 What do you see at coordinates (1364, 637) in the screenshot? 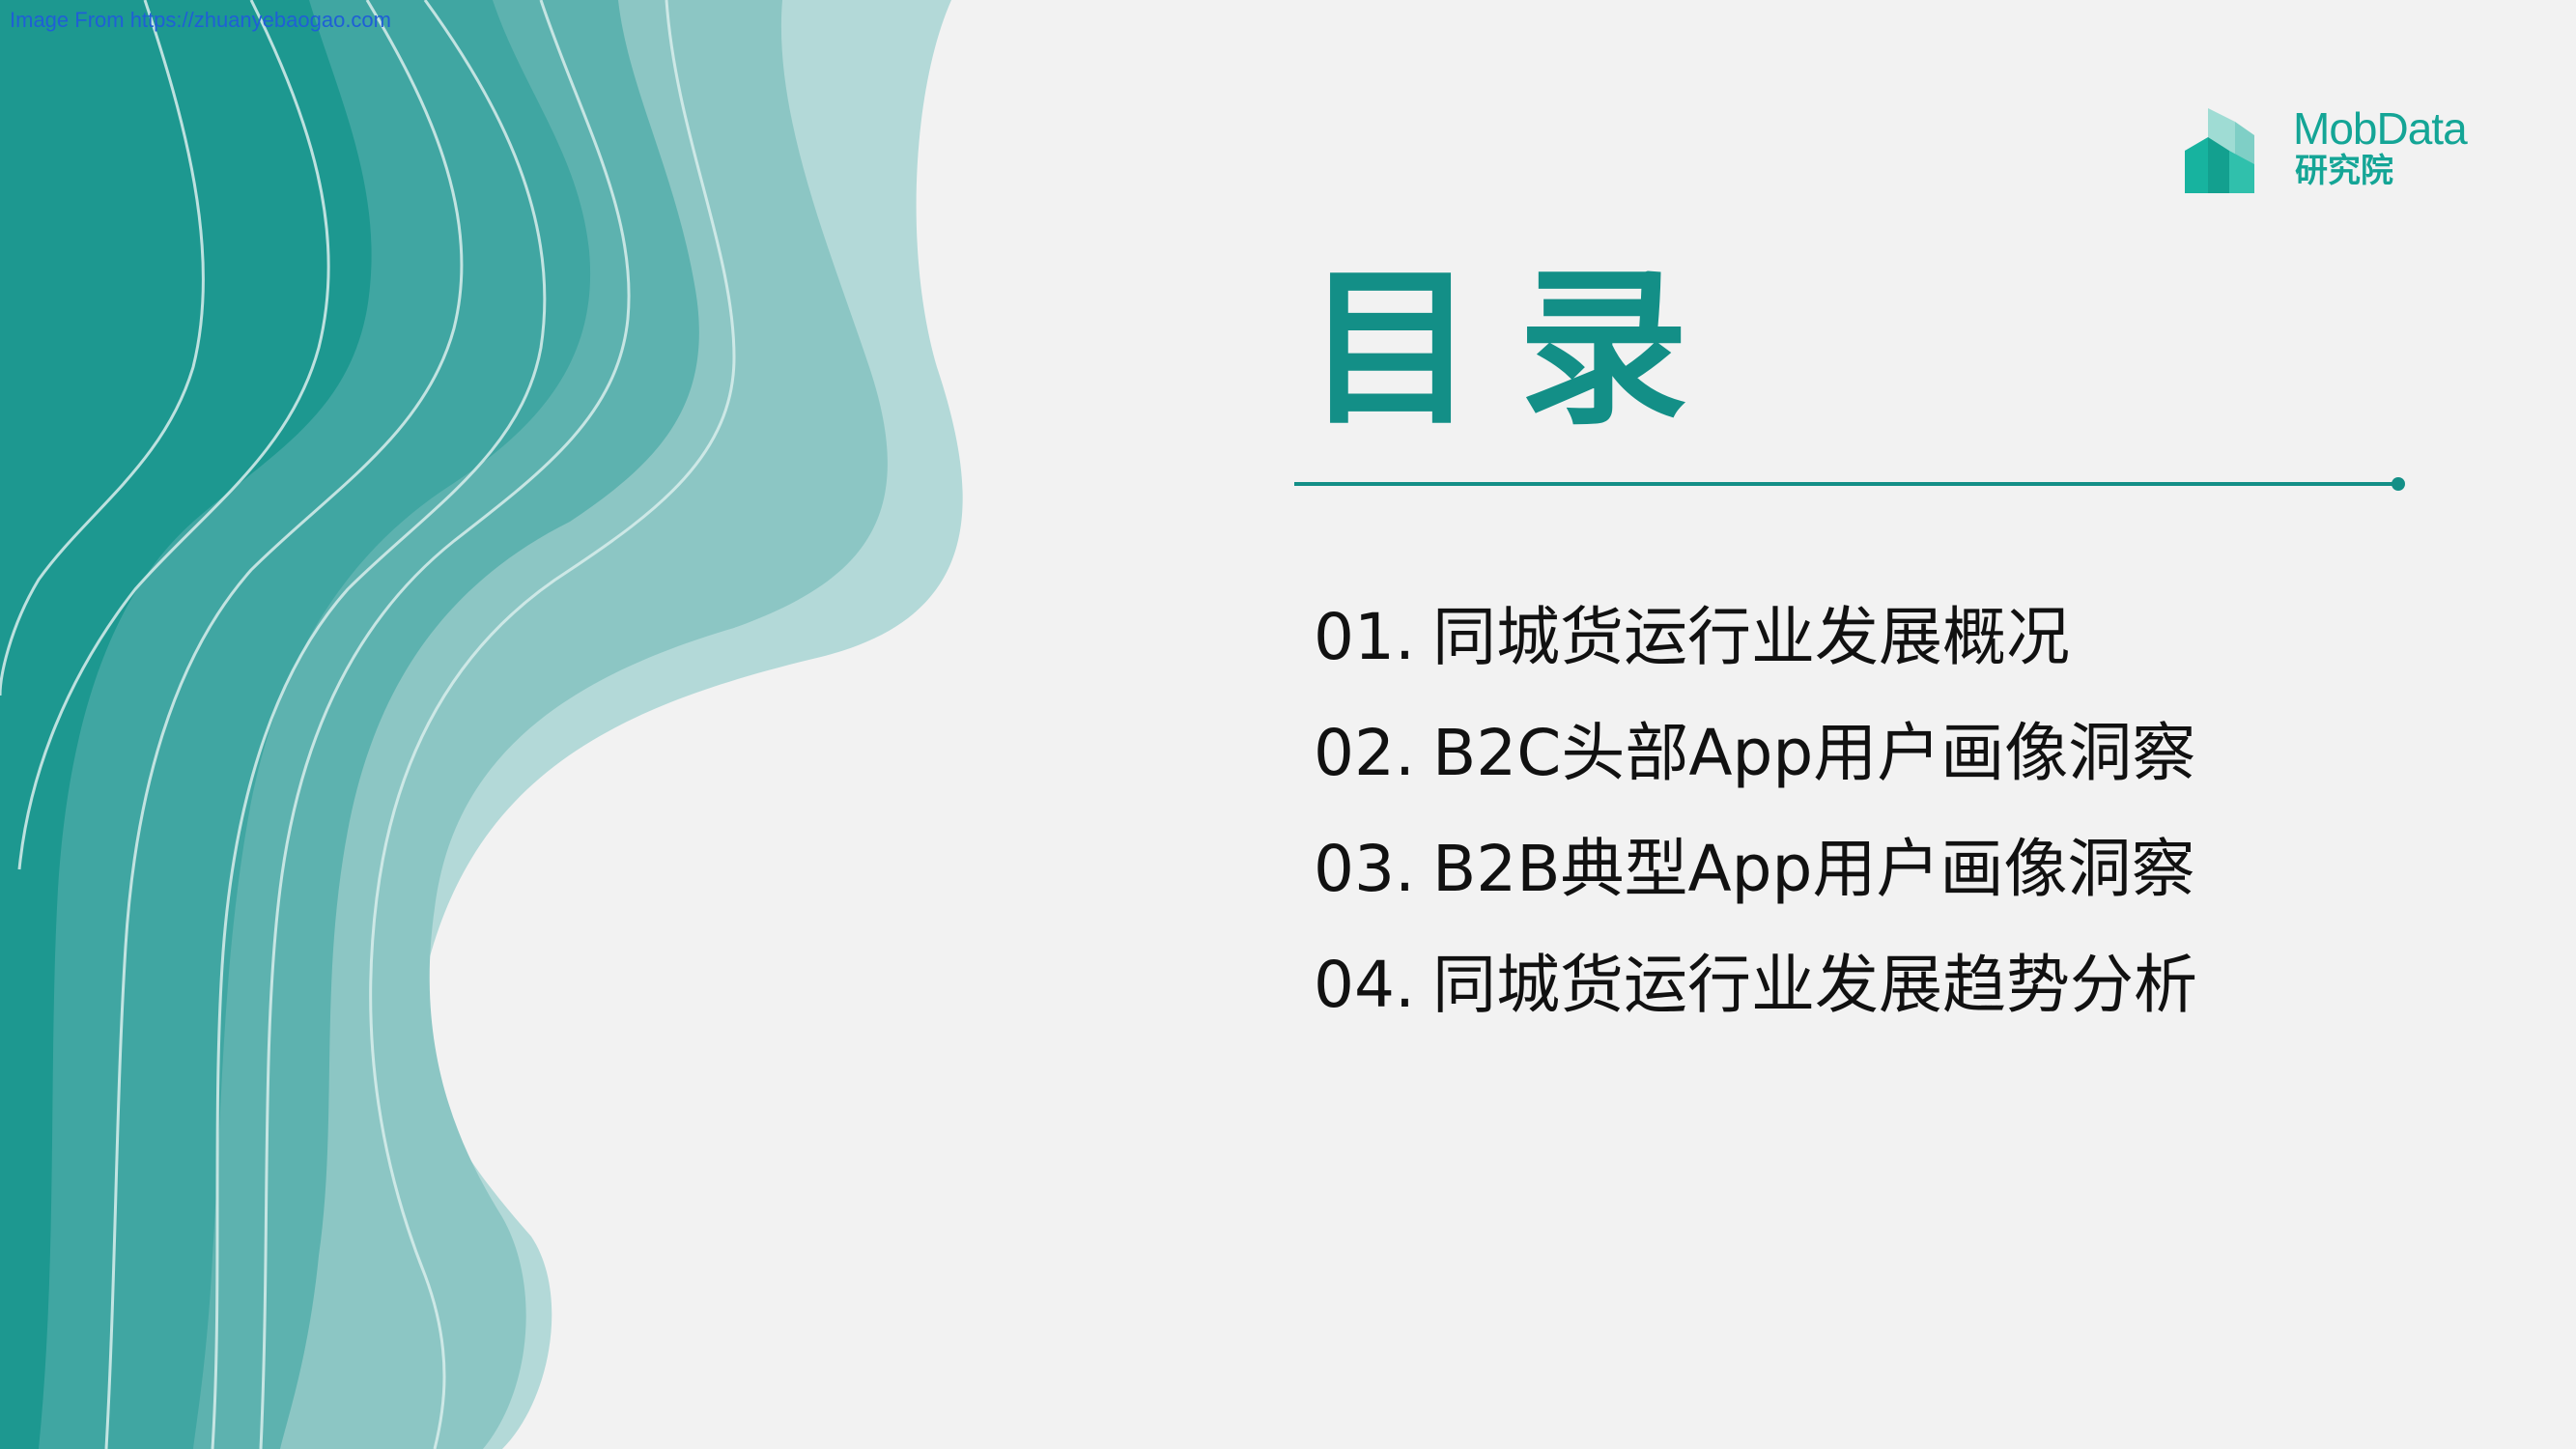
I see `toc-item-number: 01.` at bounding box center [1364, 637].